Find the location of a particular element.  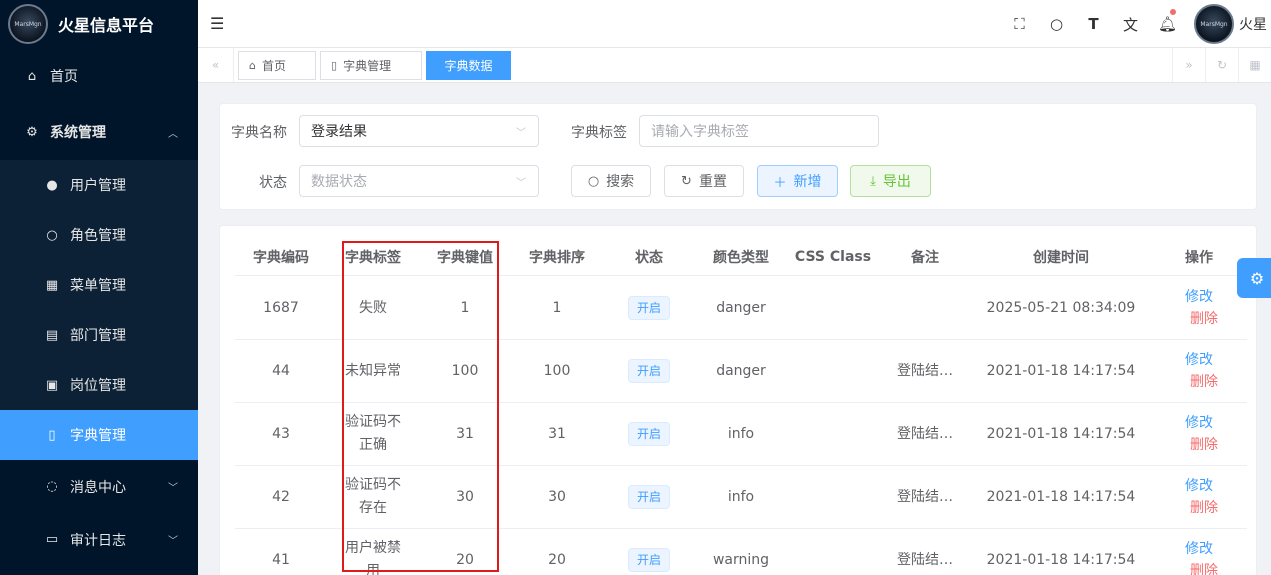

settings-float-button: ⚙ is located at coordinates (1254, 278).